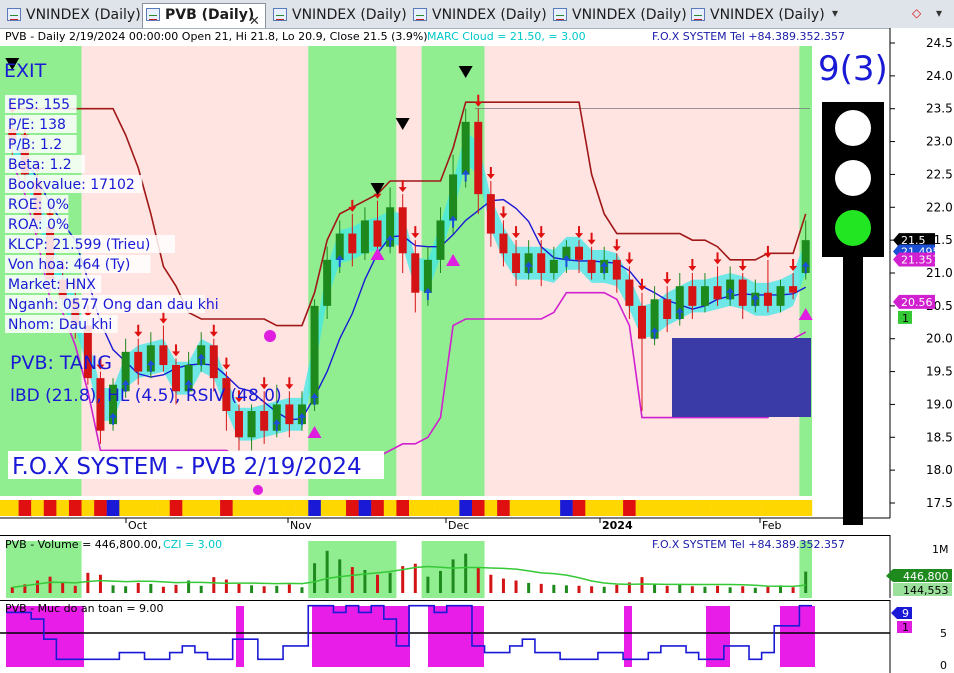  Describe the element at coordinates (939, 207) in the screenshot. I see `price-axis-tick: 22.0` at that location.